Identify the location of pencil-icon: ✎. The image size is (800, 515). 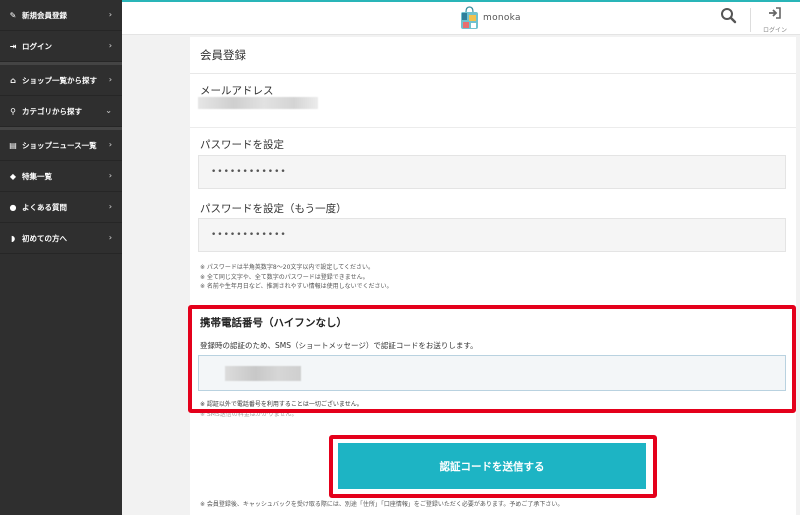
(13, 15).